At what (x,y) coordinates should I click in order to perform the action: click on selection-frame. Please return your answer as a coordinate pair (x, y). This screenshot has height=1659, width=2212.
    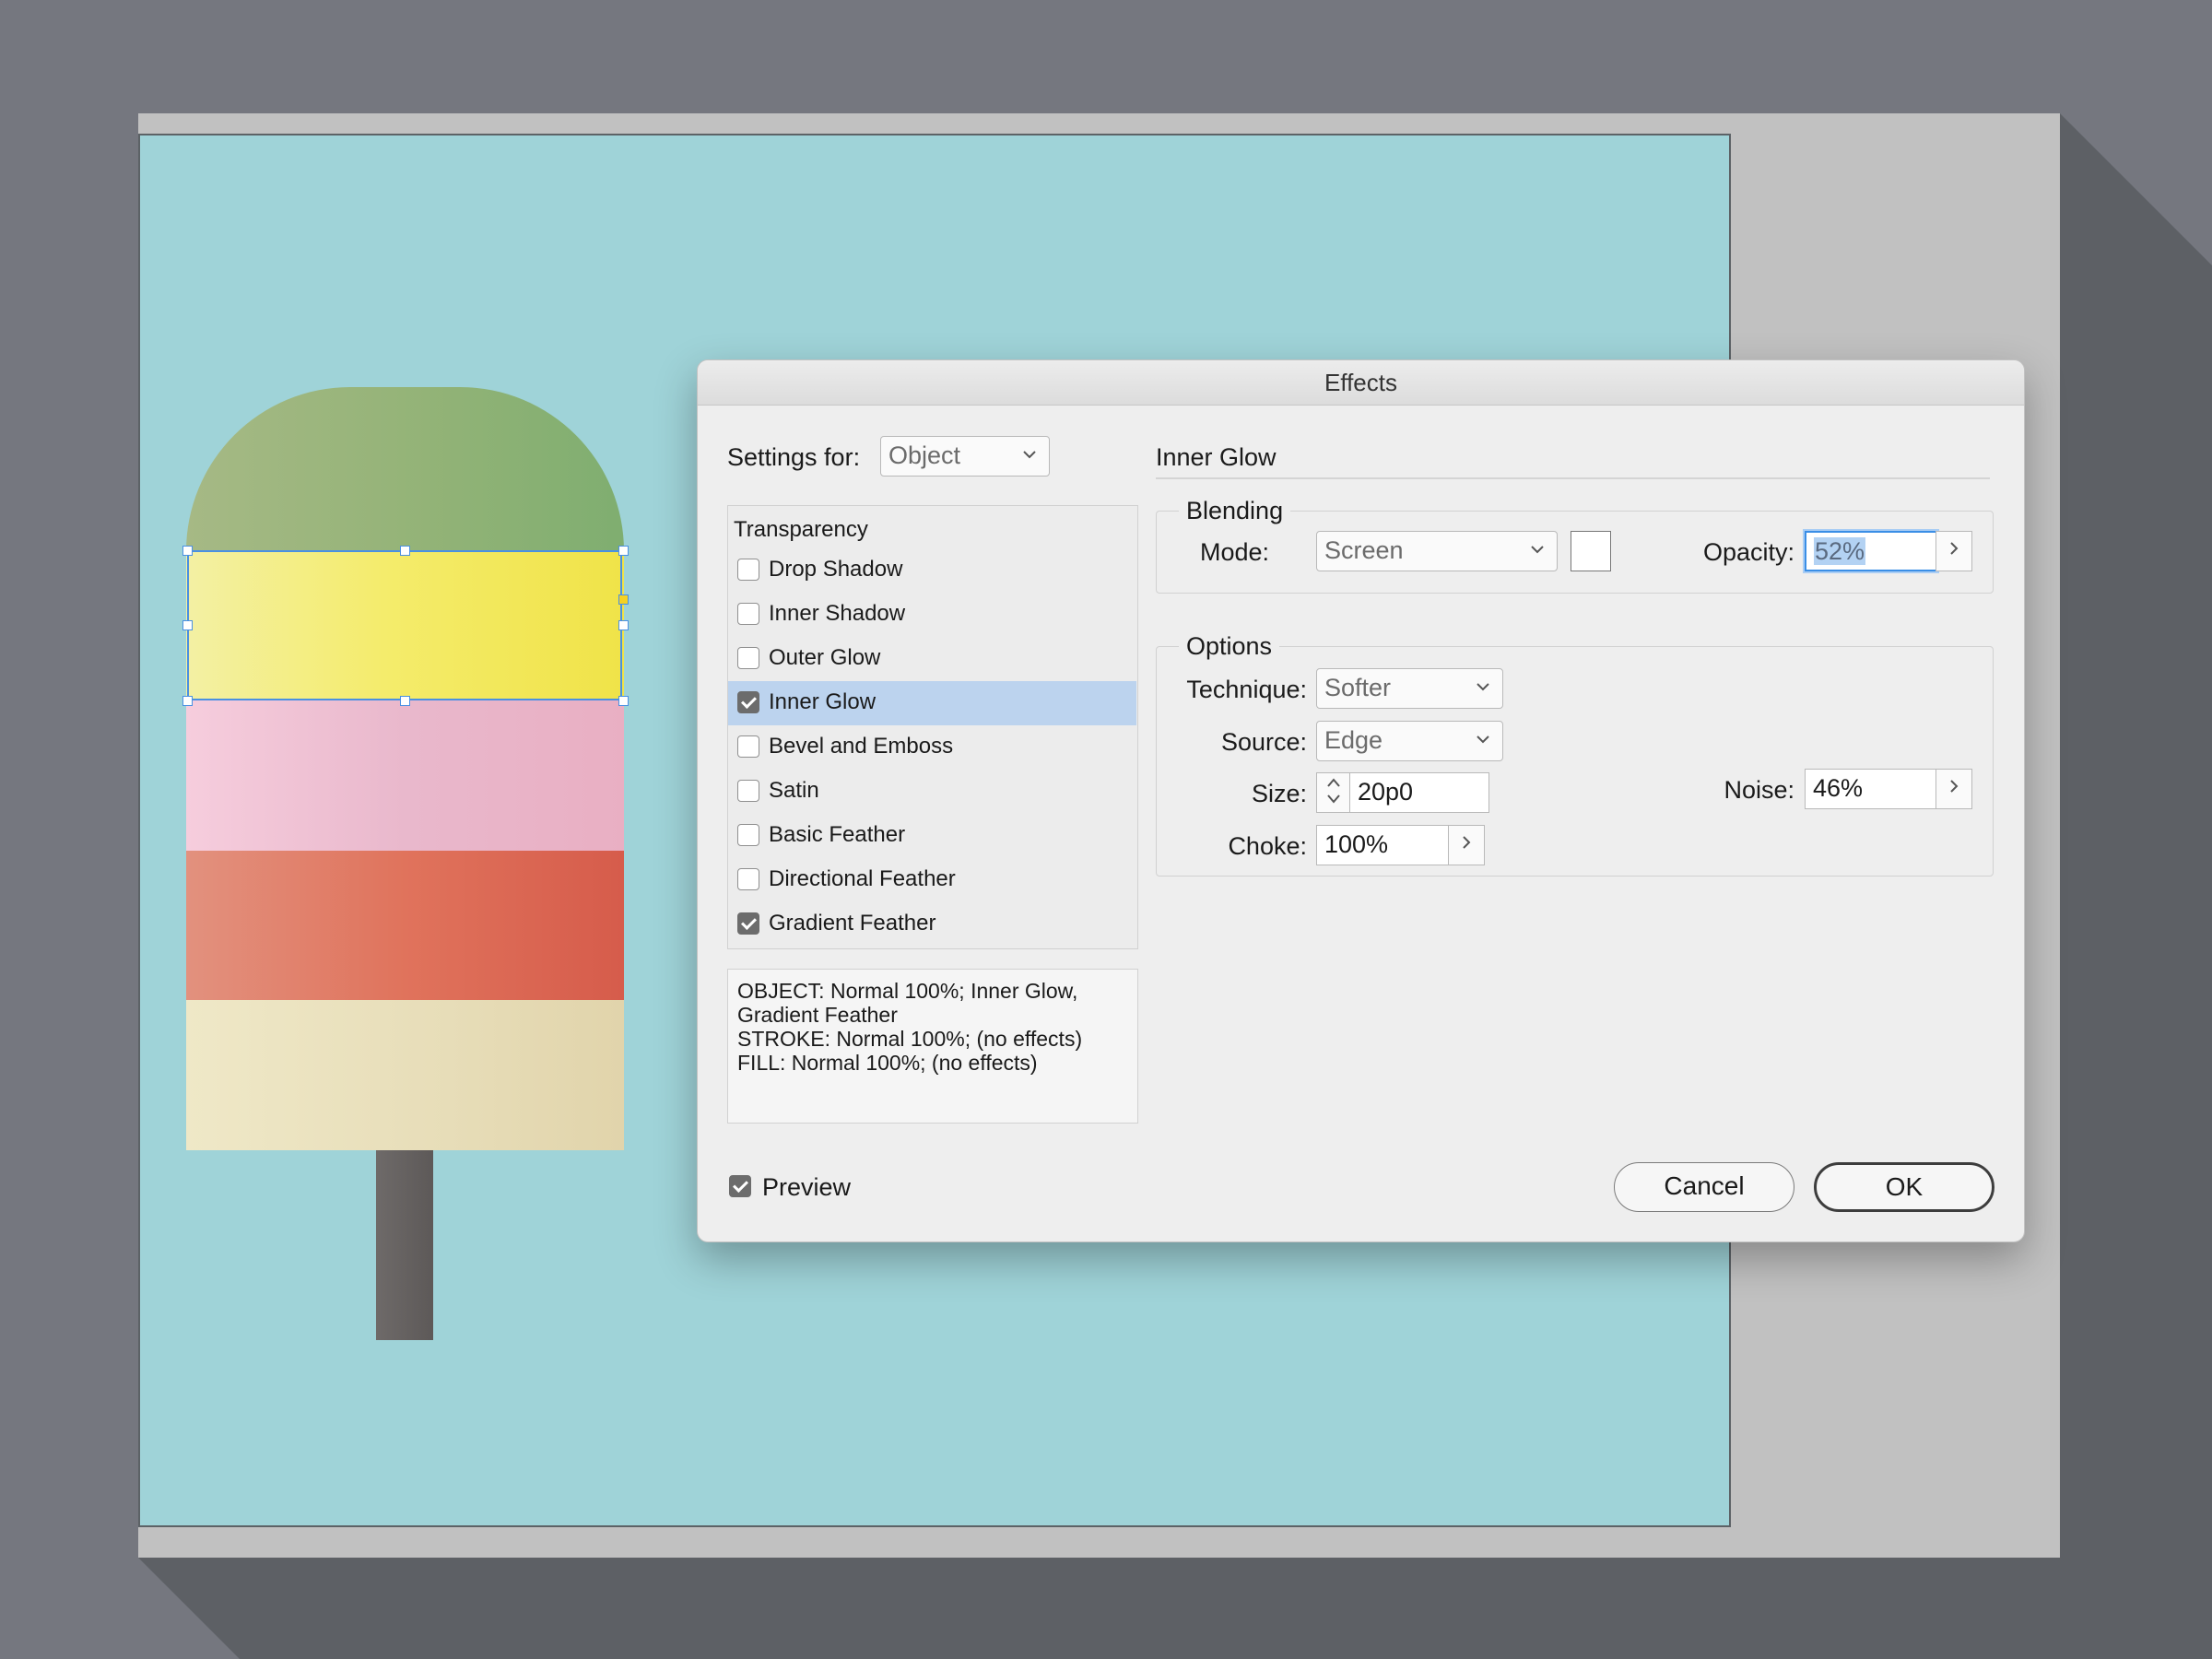
    Looking at the image, I should click on (404, 625).